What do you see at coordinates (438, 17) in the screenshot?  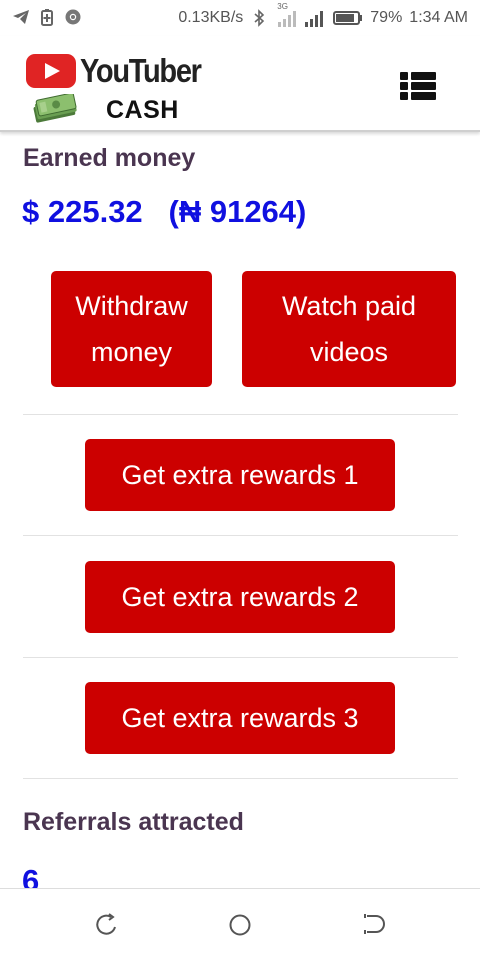 I see `clock: 1:34 AM` at bounding box center [438, 17].